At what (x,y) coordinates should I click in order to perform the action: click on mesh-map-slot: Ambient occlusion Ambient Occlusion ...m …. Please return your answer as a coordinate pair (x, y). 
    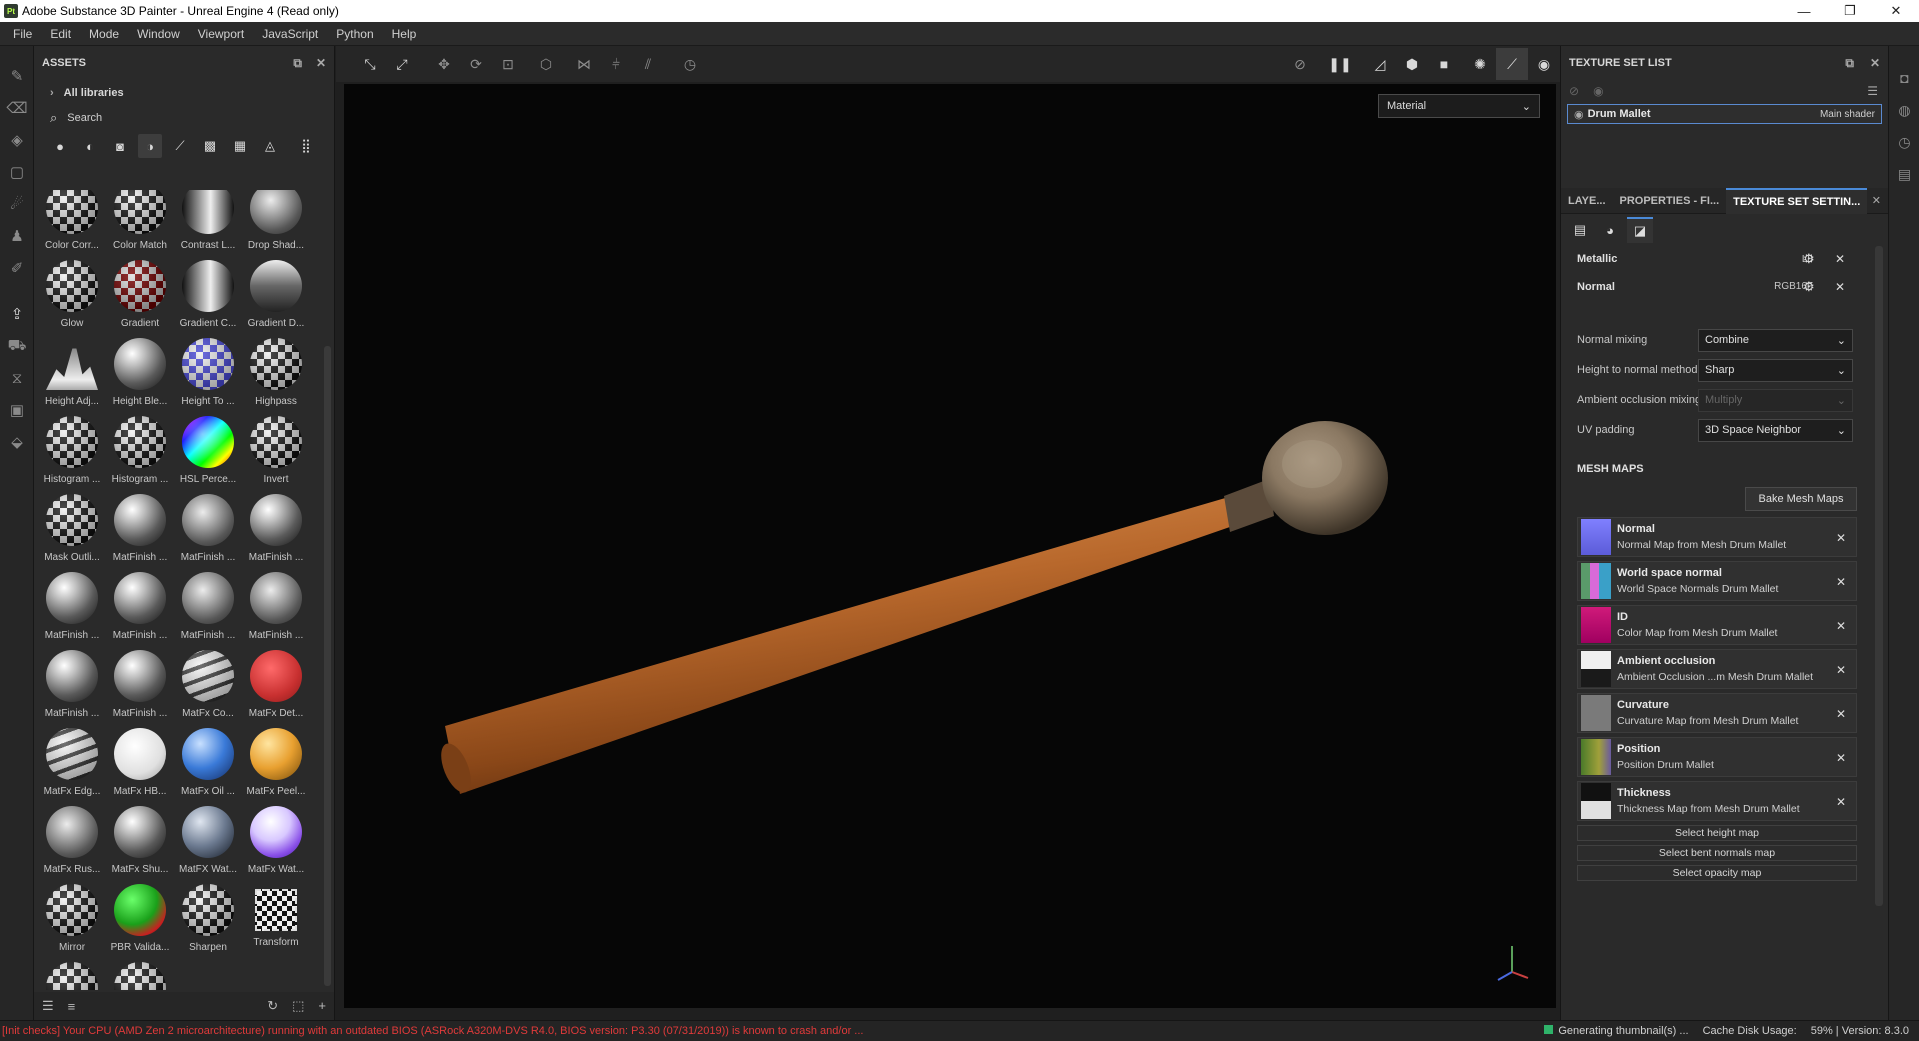
    Looking at the image, I should click on (1717, 669).